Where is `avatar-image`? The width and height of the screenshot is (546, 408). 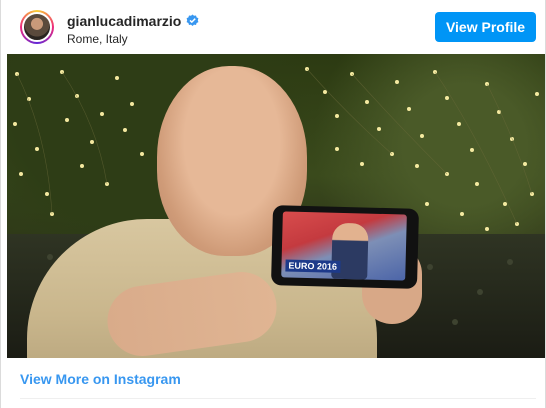 avatar-image is located at coordinates (37, 27).